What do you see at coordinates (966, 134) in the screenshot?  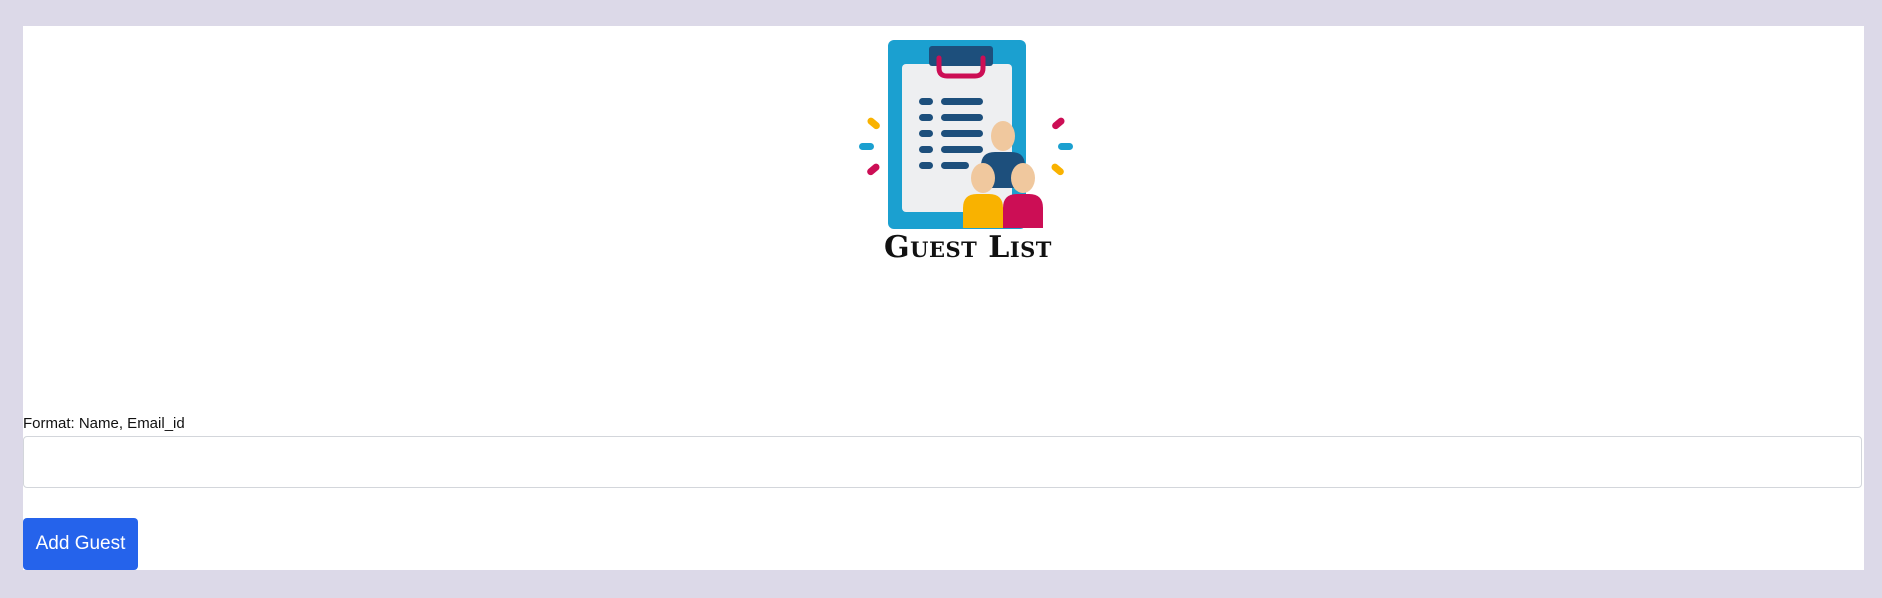 I see `clipboard-guests-icon` at bounding box center [966, 134].